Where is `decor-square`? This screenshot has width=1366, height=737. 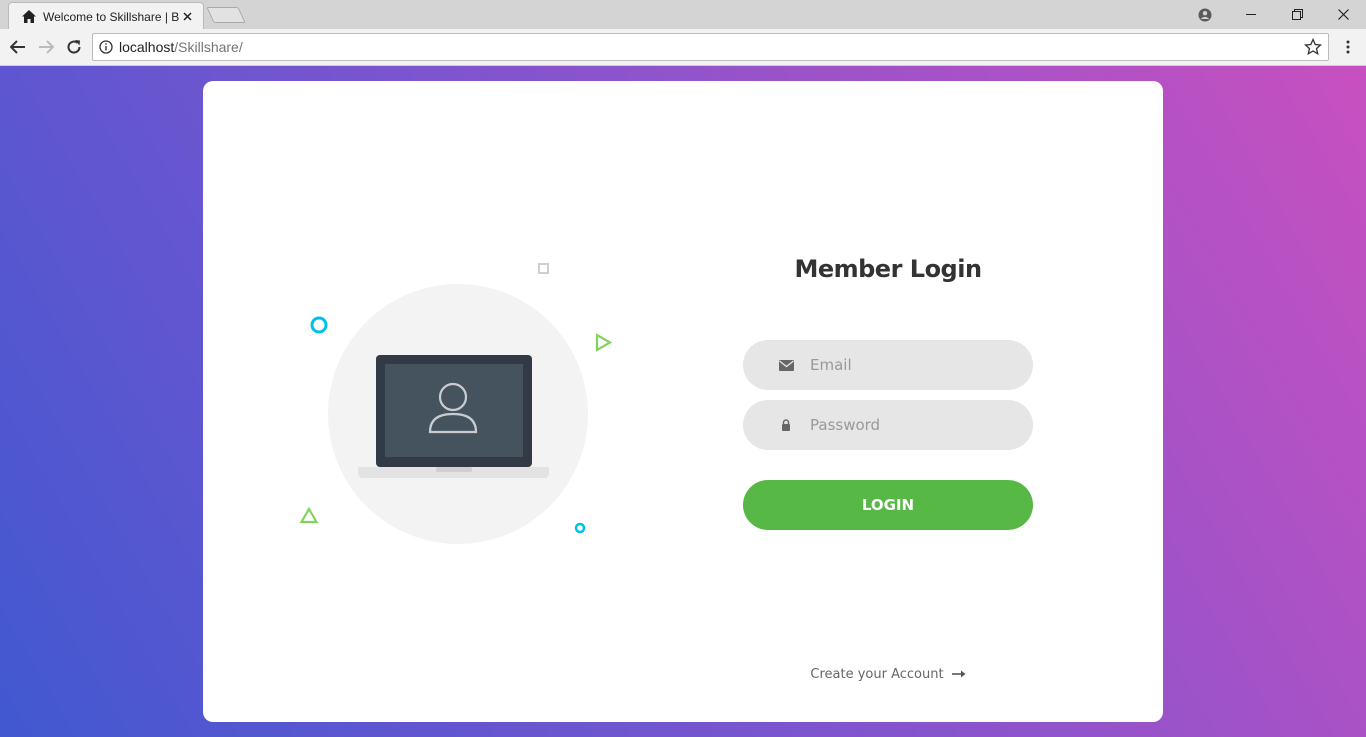
decor-square is located at coordinates (543, 268).